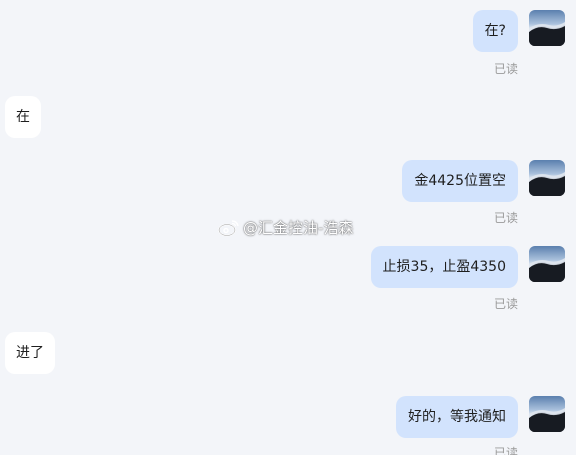 The height and width of the screenshot is (455, 576). I want to click on message-bubble-sent: 好的，等我通知, so click(457, 417).